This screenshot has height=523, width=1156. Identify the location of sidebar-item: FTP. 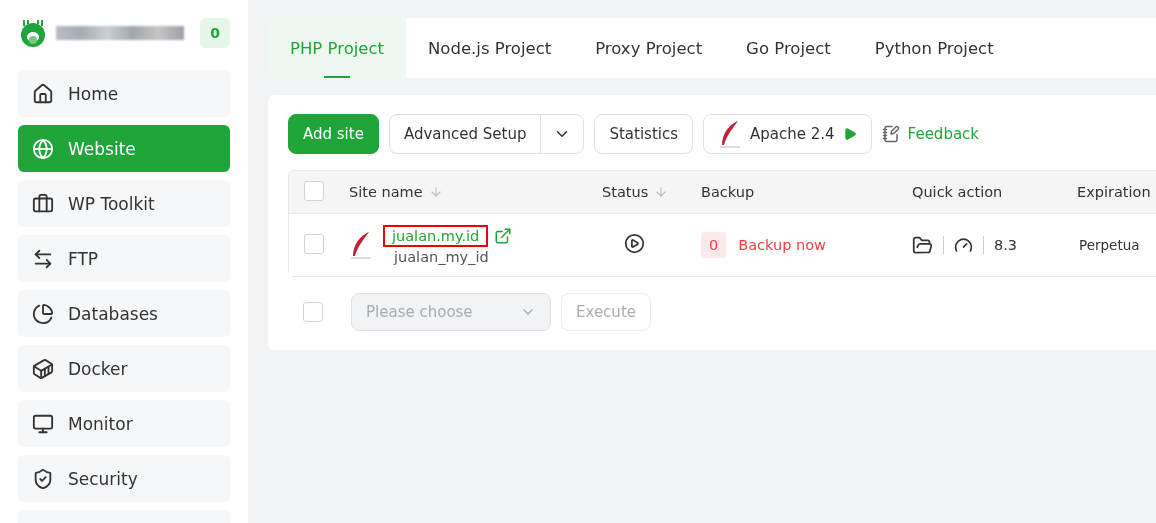
(124, 258).